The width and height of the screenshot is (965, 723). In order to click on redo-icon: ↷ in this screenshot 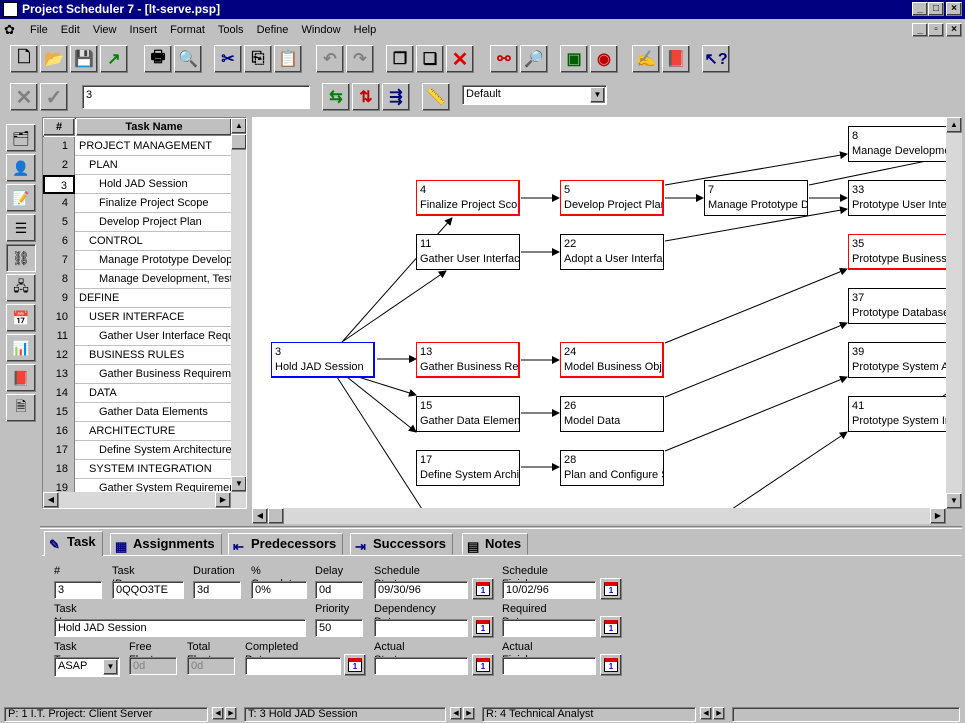, I will do `click(360, 59)`.